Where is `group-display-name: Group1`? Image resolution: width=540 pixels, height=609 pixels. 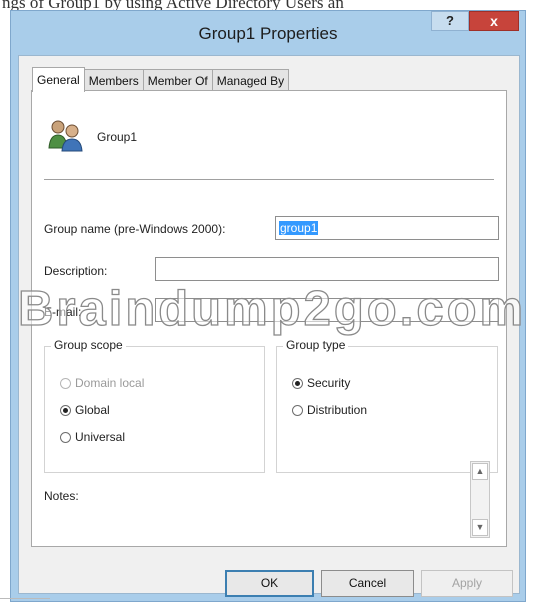 group-display-name: Group1 is located at coordinates (117, 137).